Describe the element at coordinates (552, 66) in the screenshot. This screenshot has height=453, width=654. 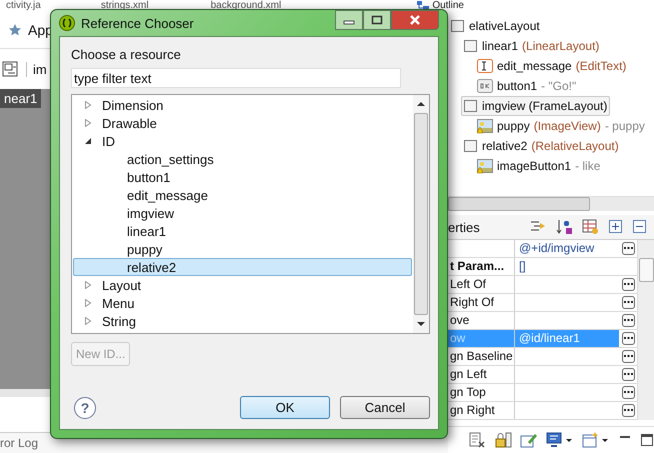
I see `outline-item: edit_message (EditText)` at that location.